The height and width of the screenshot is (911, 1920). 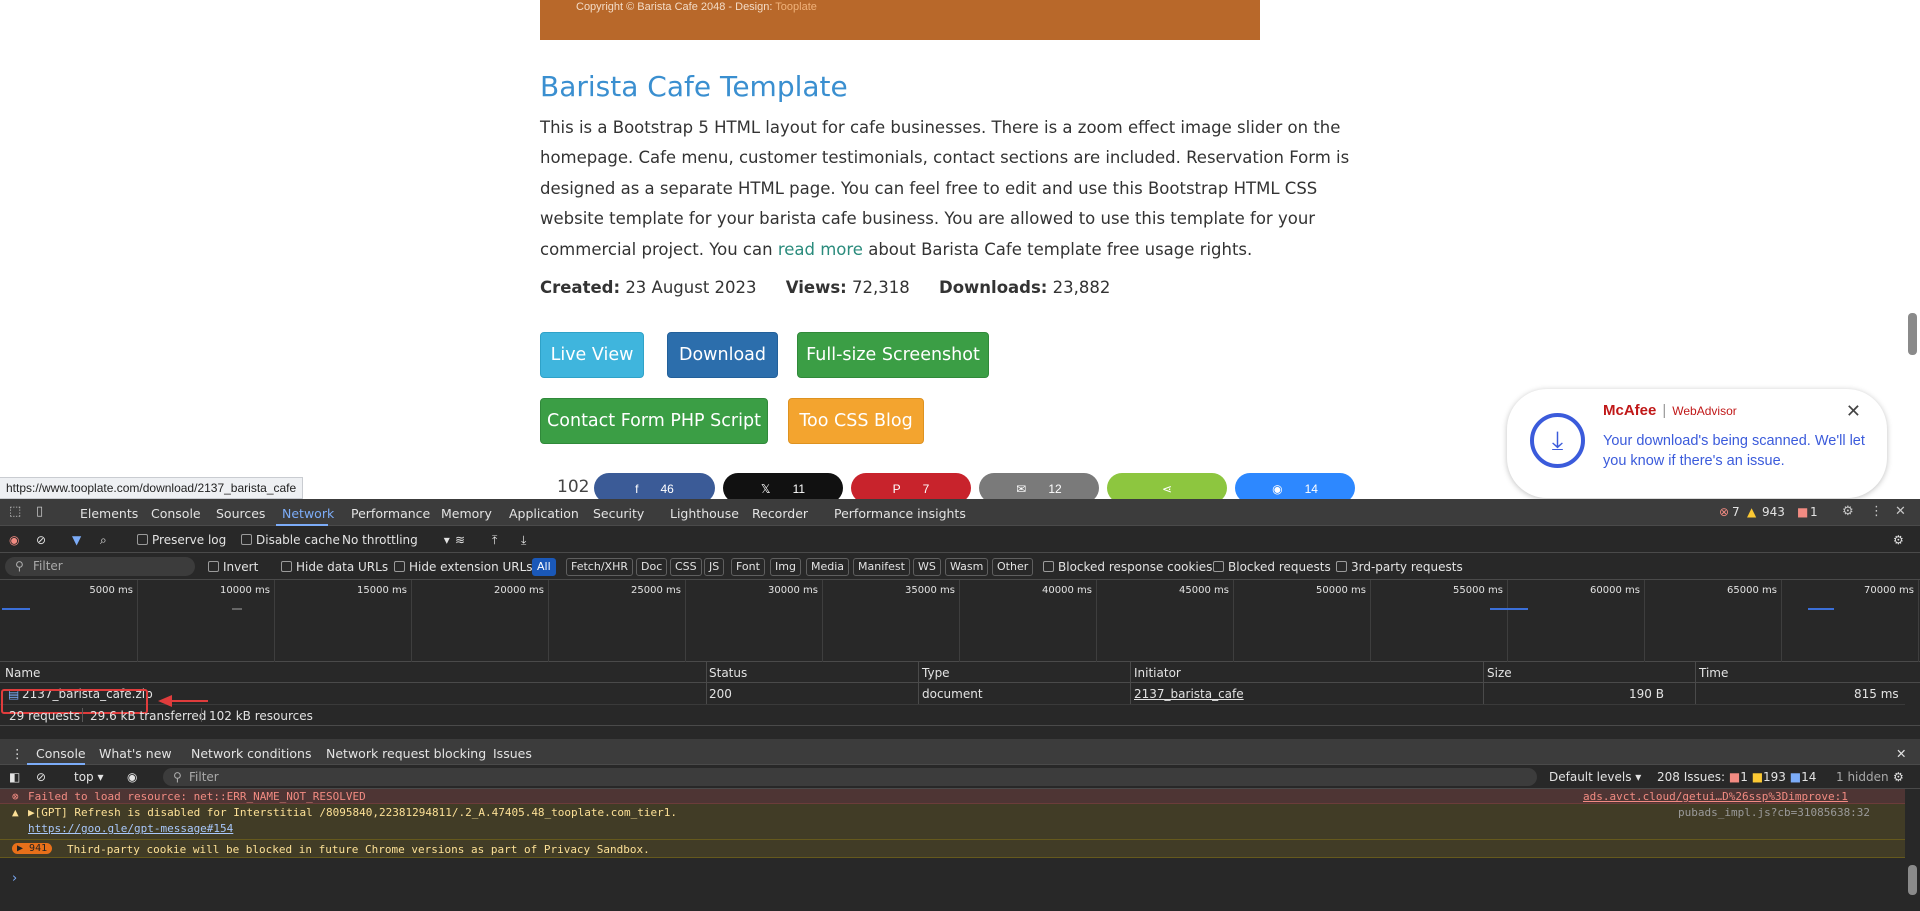 I want to click on preserve-log-checkbox: Preserve log, so click(x=181, y=540).